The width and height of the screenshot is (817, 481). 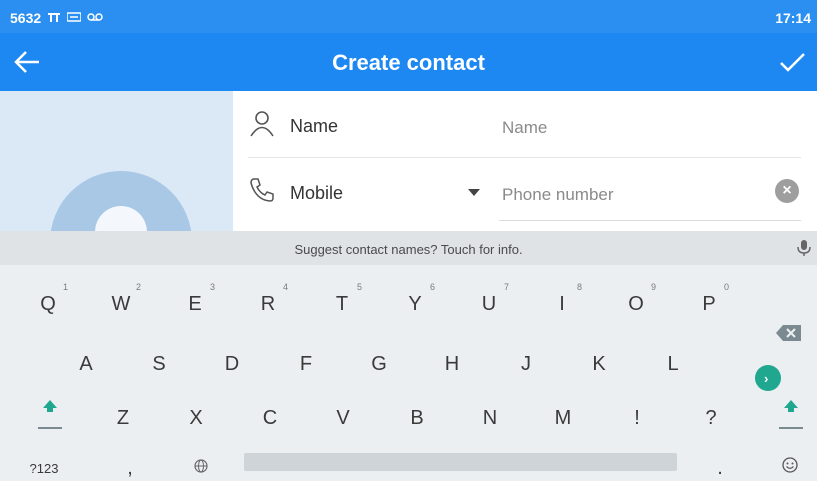 I want to click on status-time: 17:14, so click(x=793, y=18).